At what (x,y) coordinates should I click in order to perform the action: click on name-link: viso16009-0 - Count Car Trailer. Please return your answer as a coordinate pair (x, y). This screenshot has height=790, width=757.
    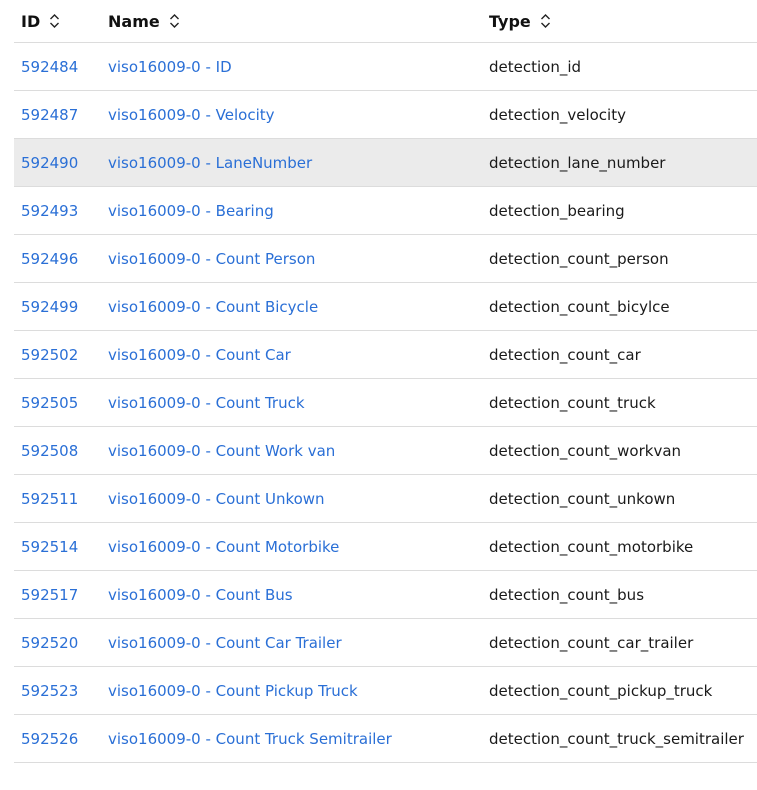
    Looking at the image, I should click on (225, 643).